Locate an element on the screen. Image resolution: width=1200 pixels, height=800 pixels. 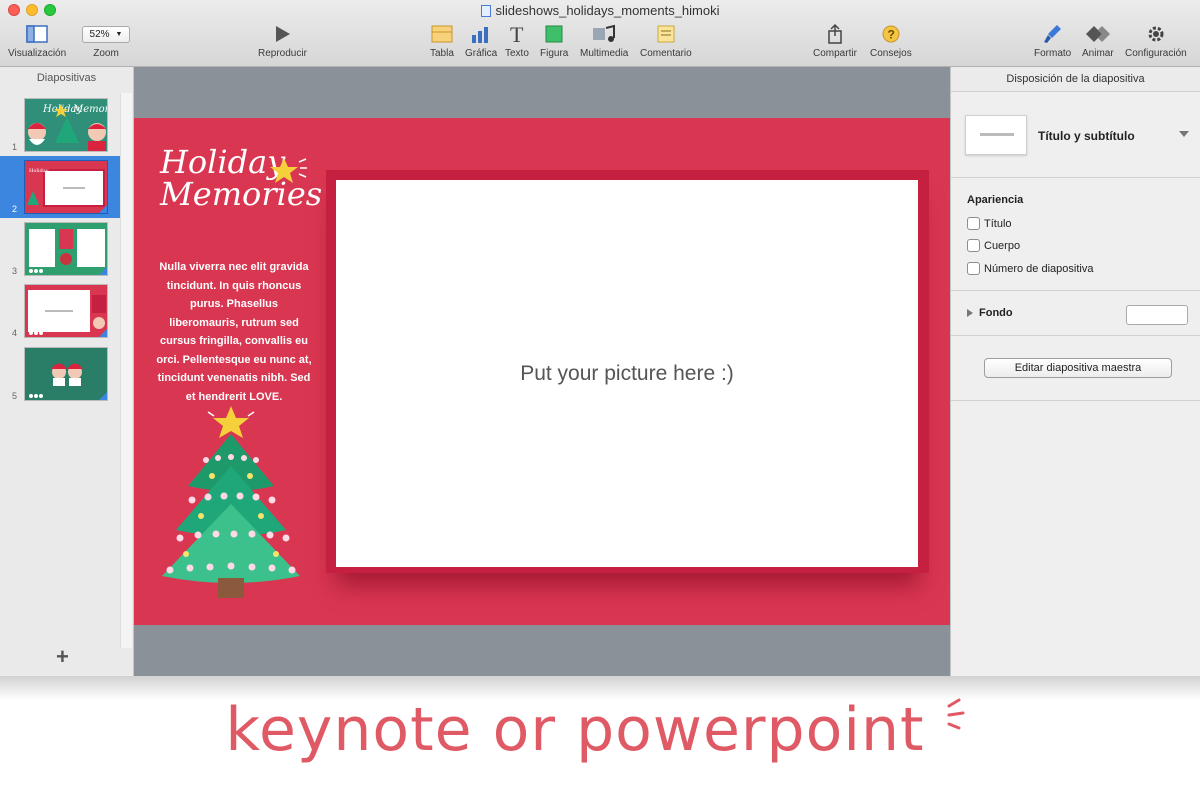
add-slide-button: + is located at coordinates (62, 657).